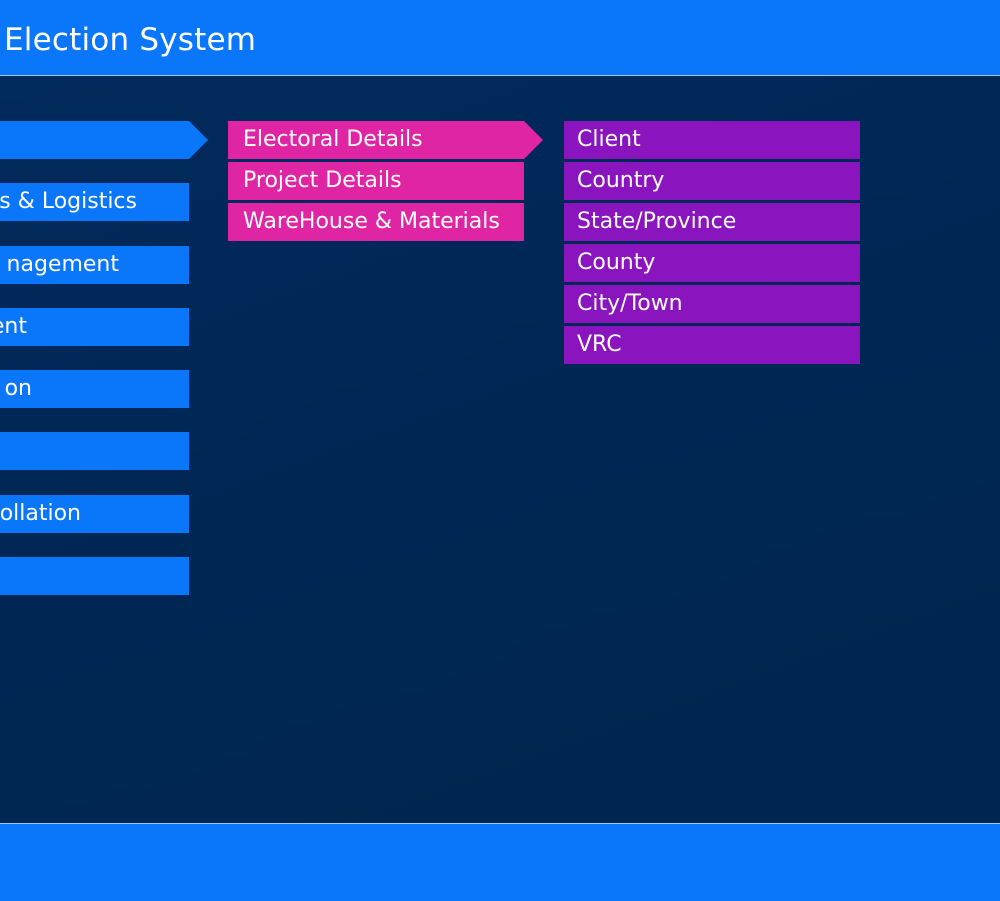 The height and width of the screenshot is (901, 1000). What do you see at coordinates (712, 345) in the screenshot?
I see `leaf-menu-item-vrc: VRC` at bounding box center [712, 345].